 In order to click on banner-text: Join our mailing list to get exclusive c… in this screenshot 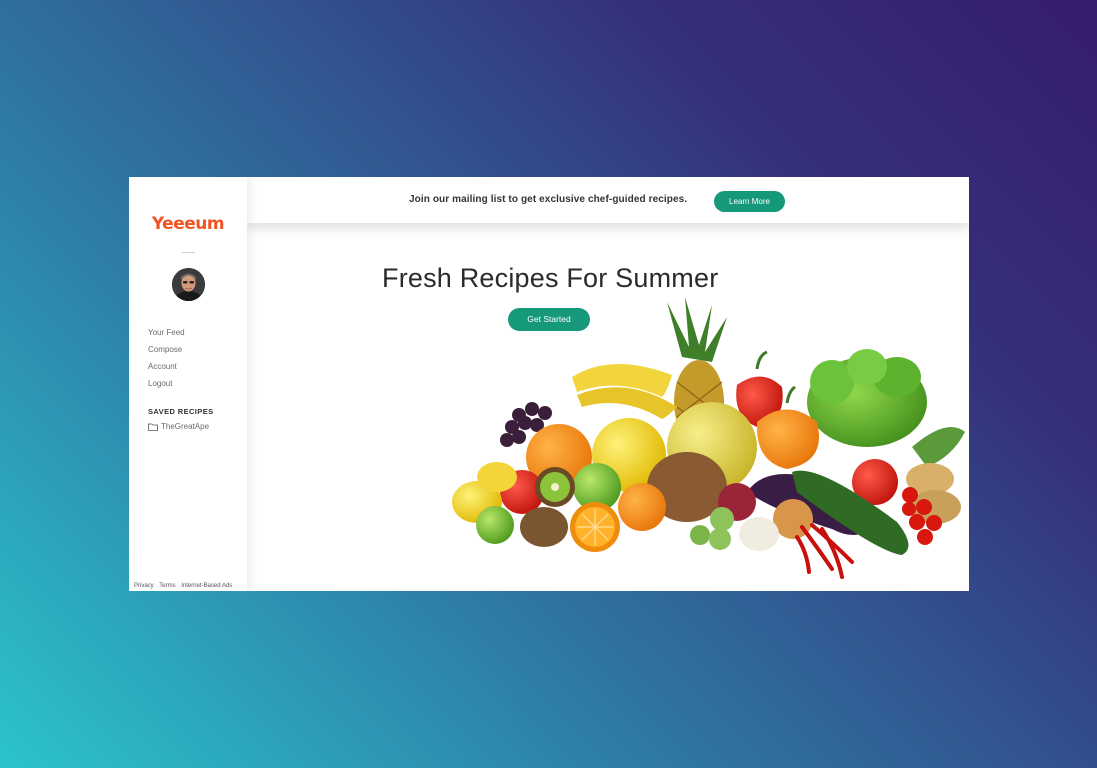, I will do `click(548, 199)`.